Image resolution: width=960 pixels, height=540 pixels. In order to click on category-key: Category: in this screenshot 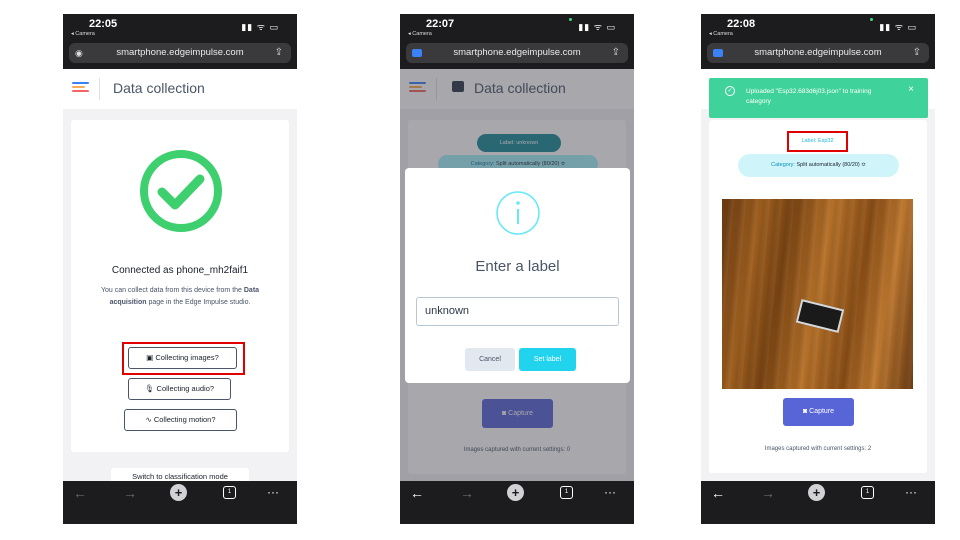, I will do `click(783, 165)`.